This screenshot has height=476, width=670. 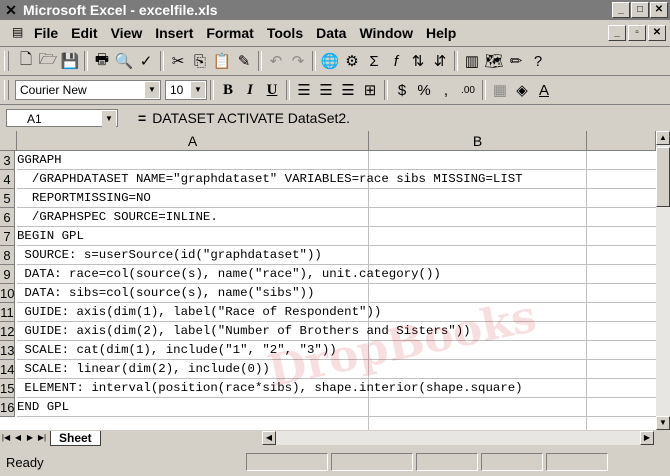 I want to click on paste-icon: 📋, so click(x=222, y=61).